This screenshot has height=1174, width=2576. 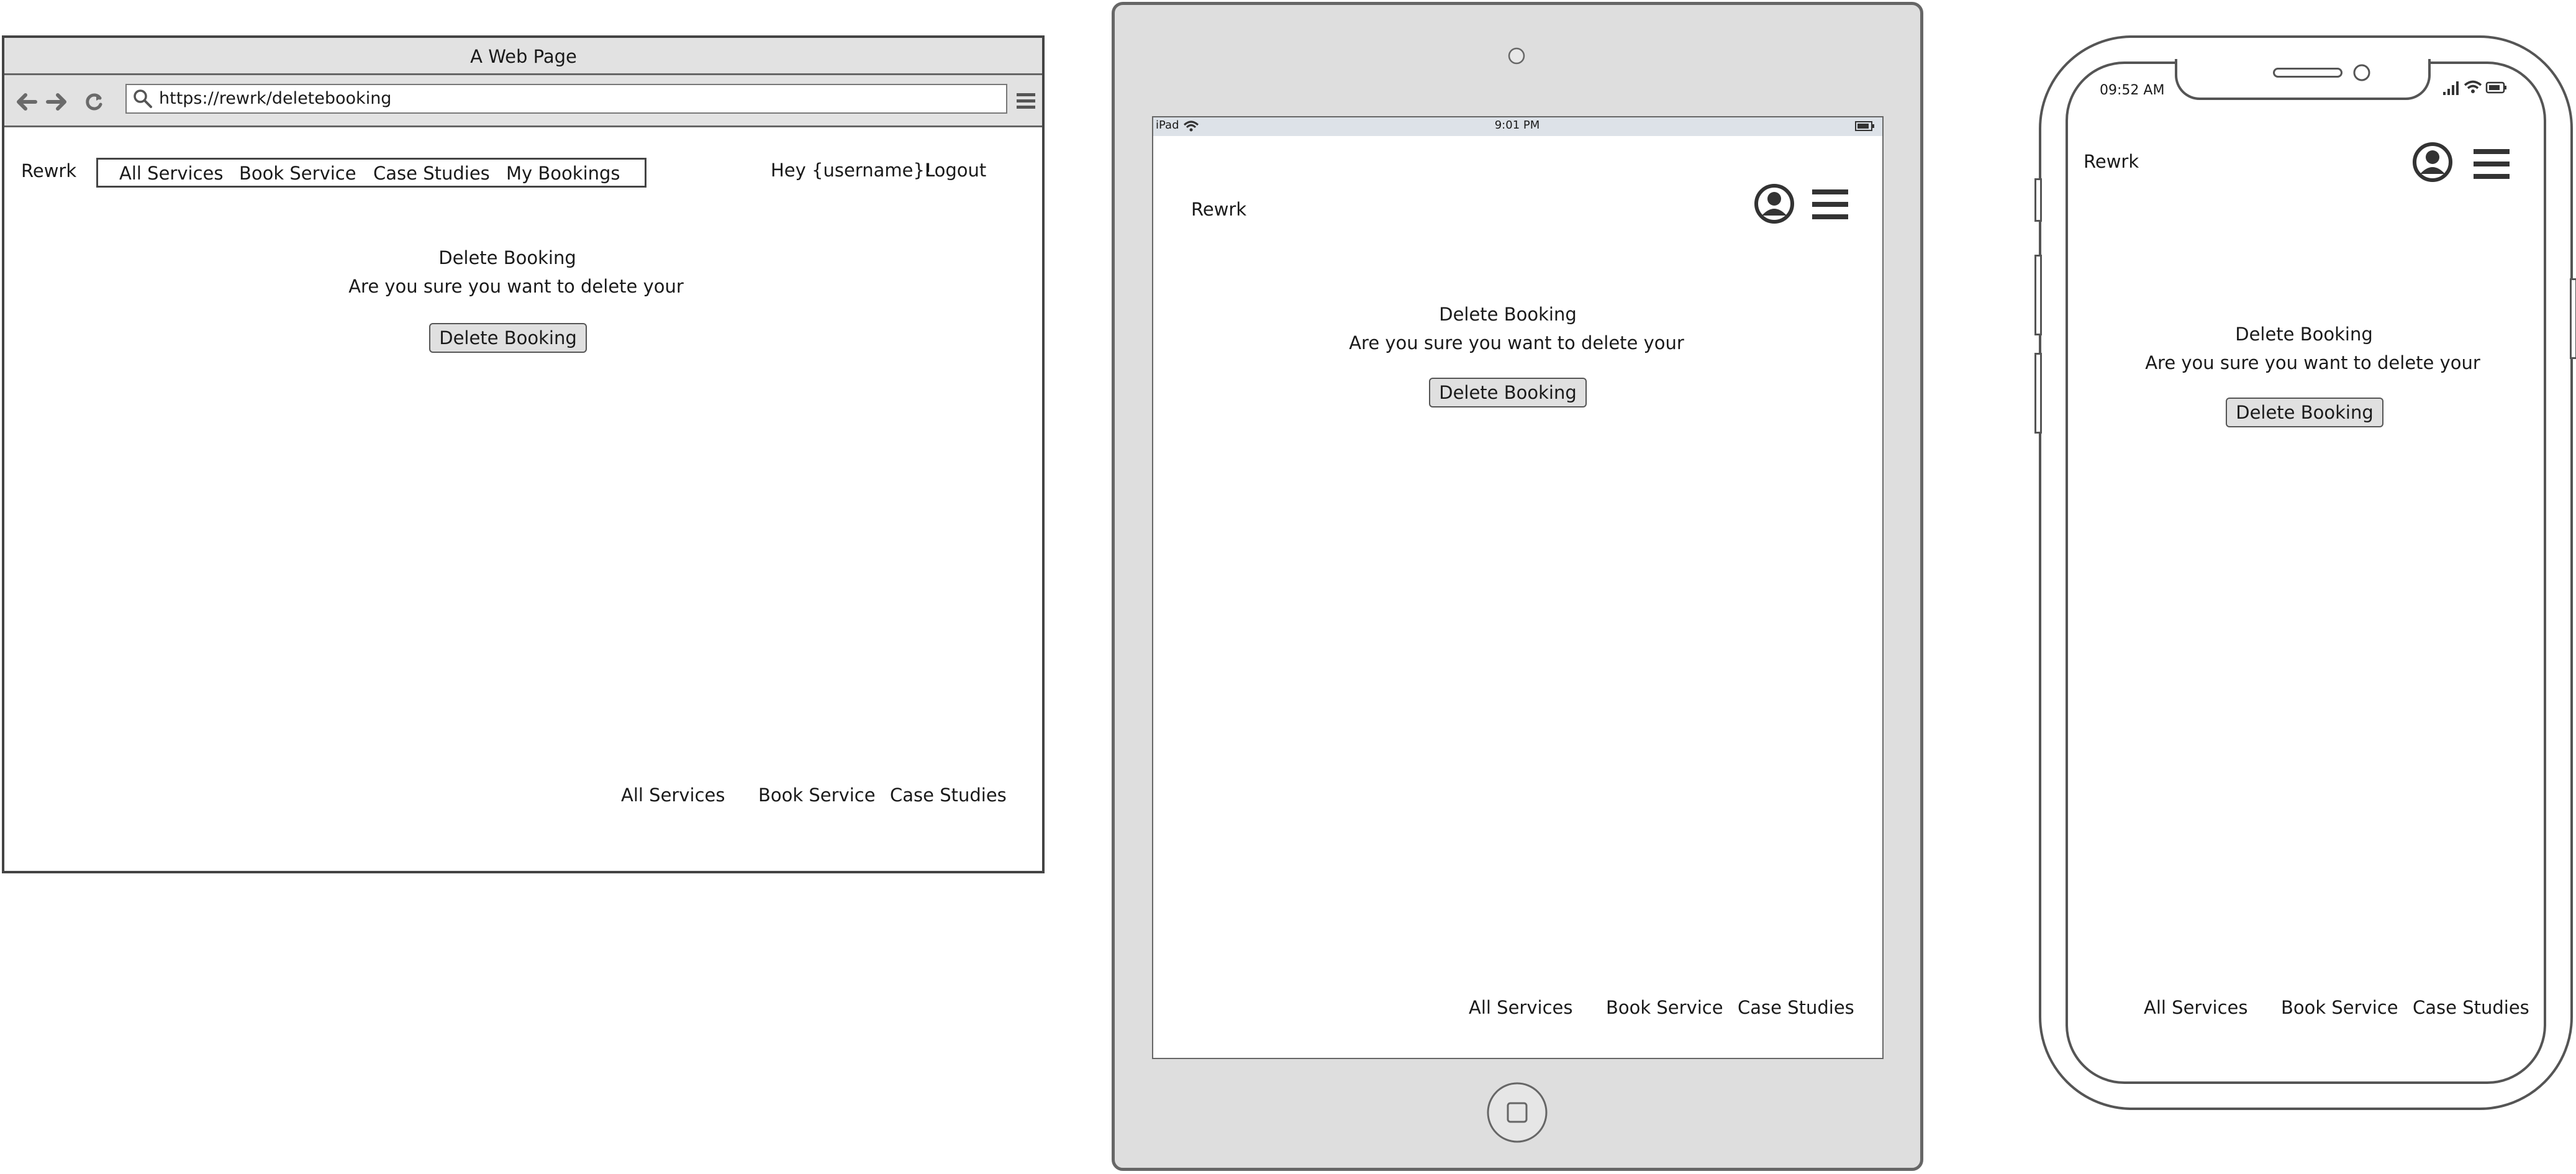 I want to click on tablet-brand-logo: Rewrk, so click(x=1218, y=210).